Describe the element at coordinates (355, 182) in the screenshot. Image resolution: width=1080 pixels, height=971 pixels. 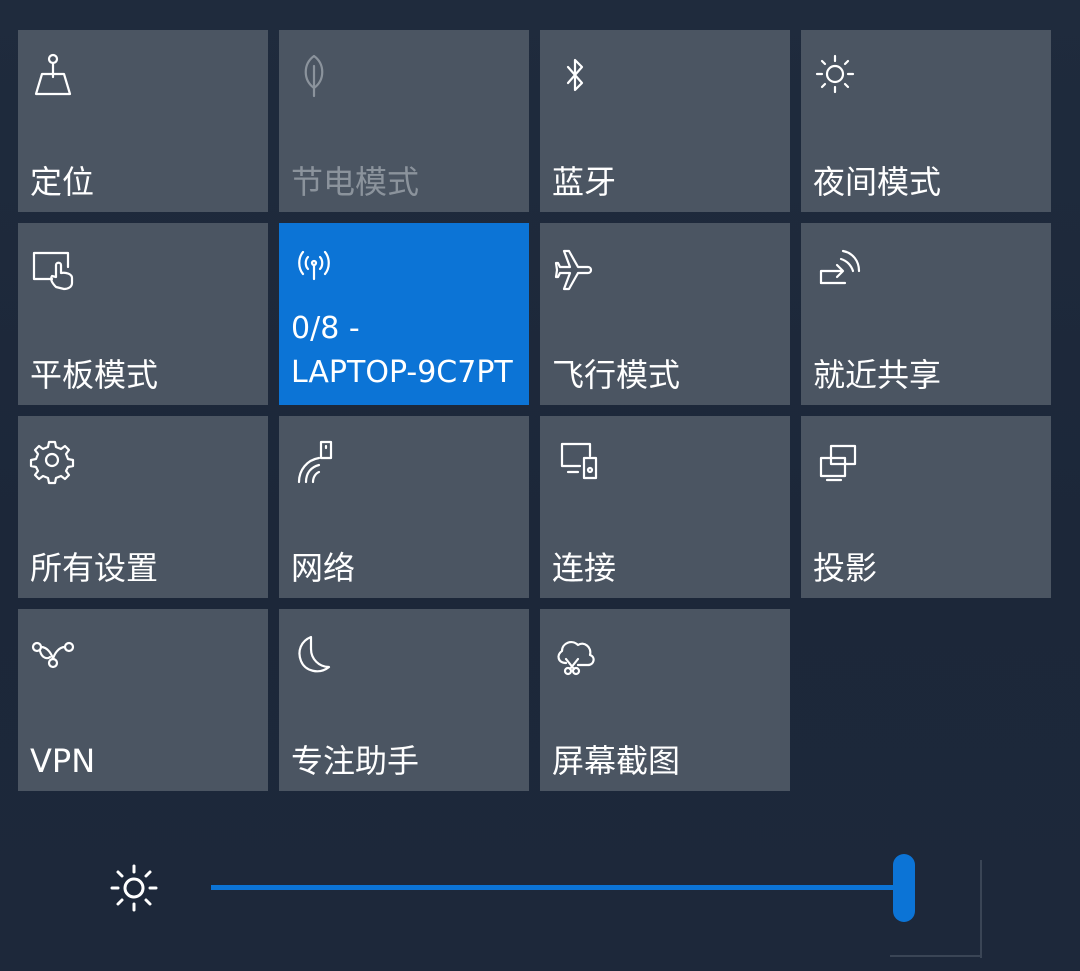
I see `tile-label: 节电模式` at that location.